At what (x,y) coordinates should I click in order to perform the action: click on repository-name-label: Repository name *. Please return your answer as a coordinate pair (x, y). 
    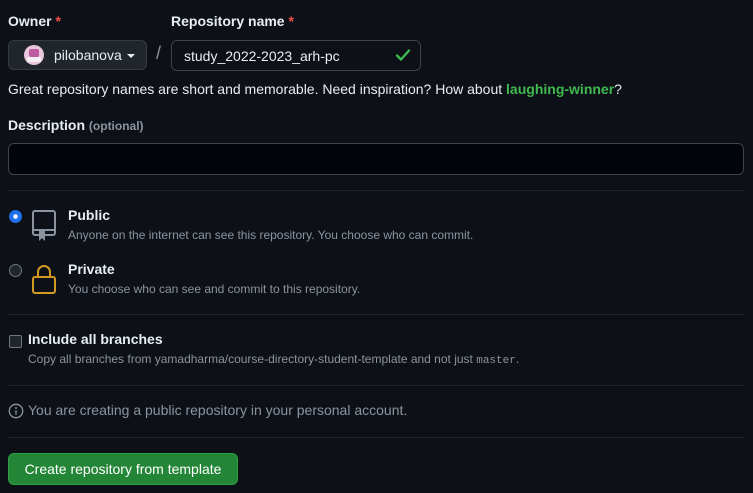
    Looking at the image, I should click on (232, 21).